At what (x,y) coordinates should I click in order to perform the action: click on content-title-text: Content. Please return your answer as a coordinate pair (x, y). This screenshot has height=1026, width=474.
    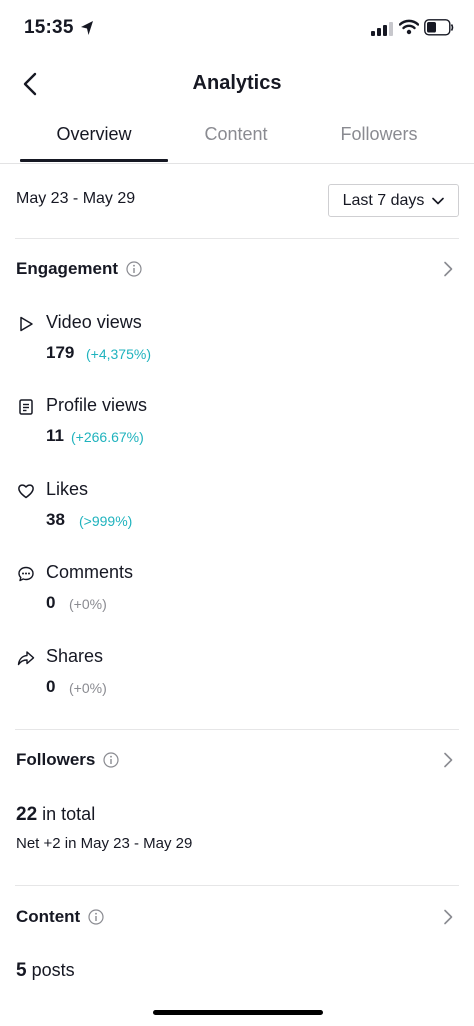
    Looking at the image, I should click on (48, 916).